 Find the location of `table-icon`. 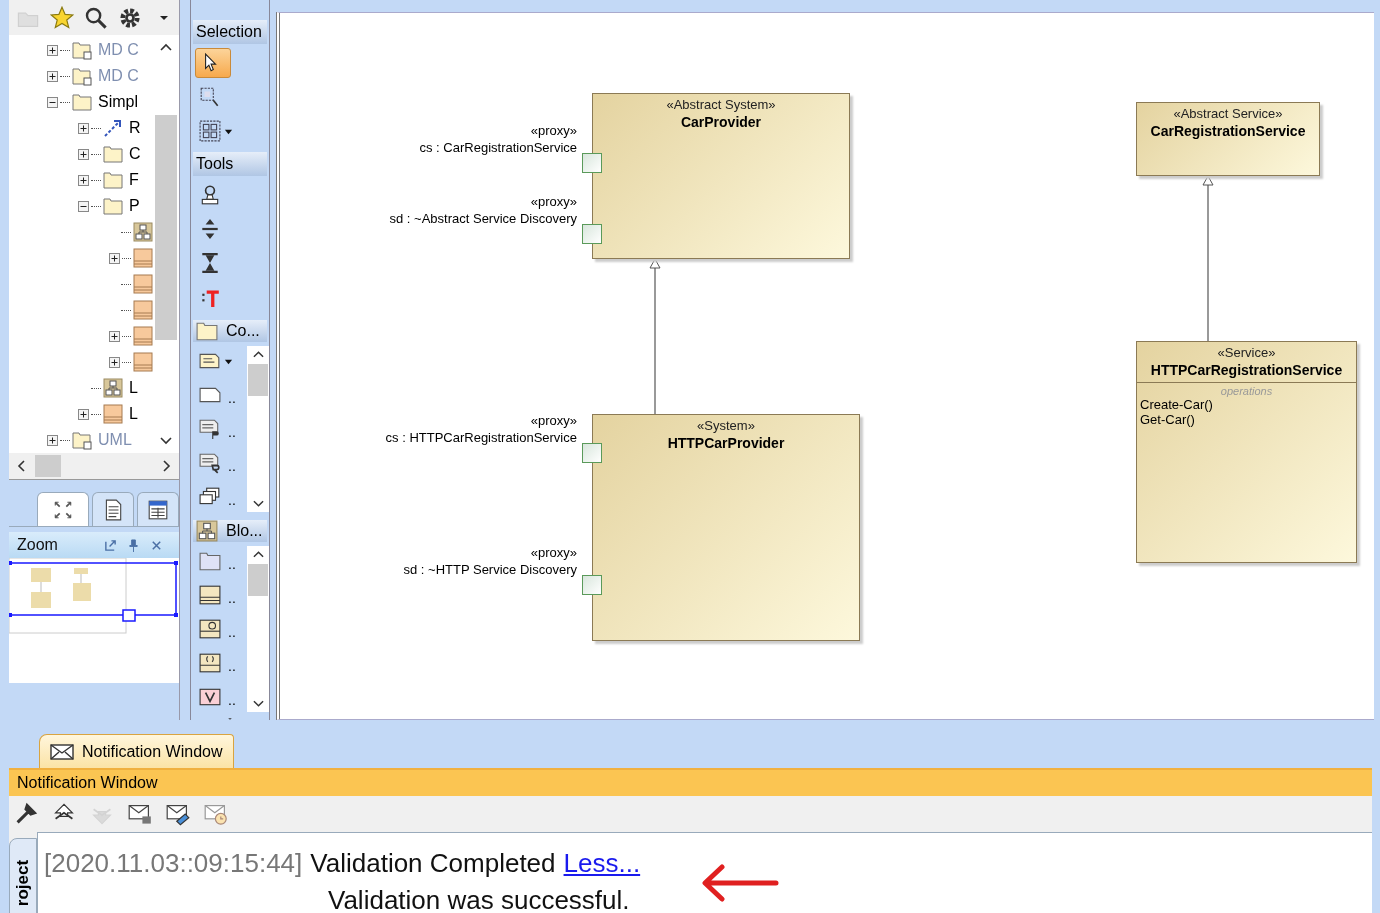

table-icon is located at coordinates (158, 509).